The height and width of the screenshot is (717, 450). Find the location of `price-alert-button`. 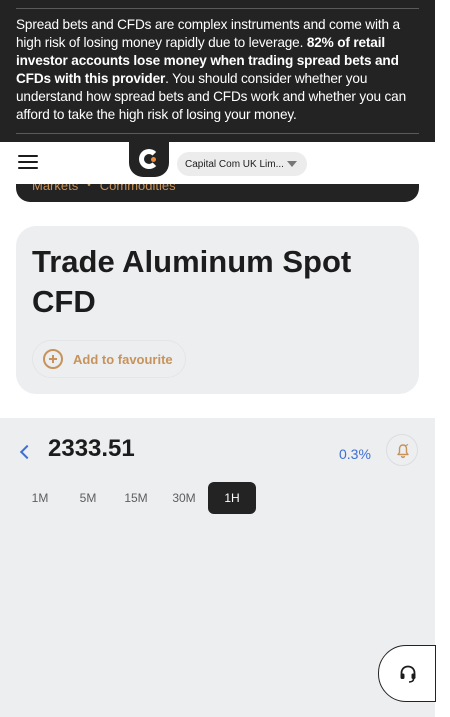

price-alert-button is located at coordinates (402, 450).